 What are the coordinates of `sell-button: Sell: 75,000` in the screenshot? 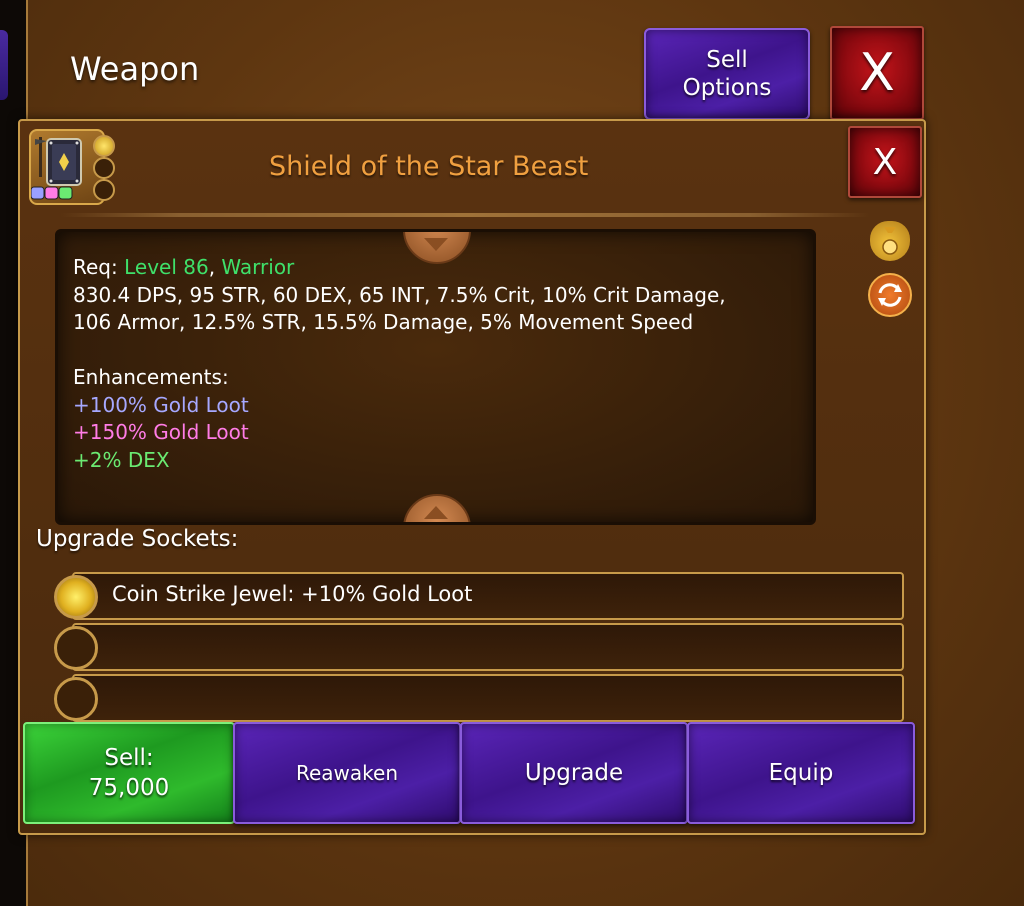 It's located at (129, 773).